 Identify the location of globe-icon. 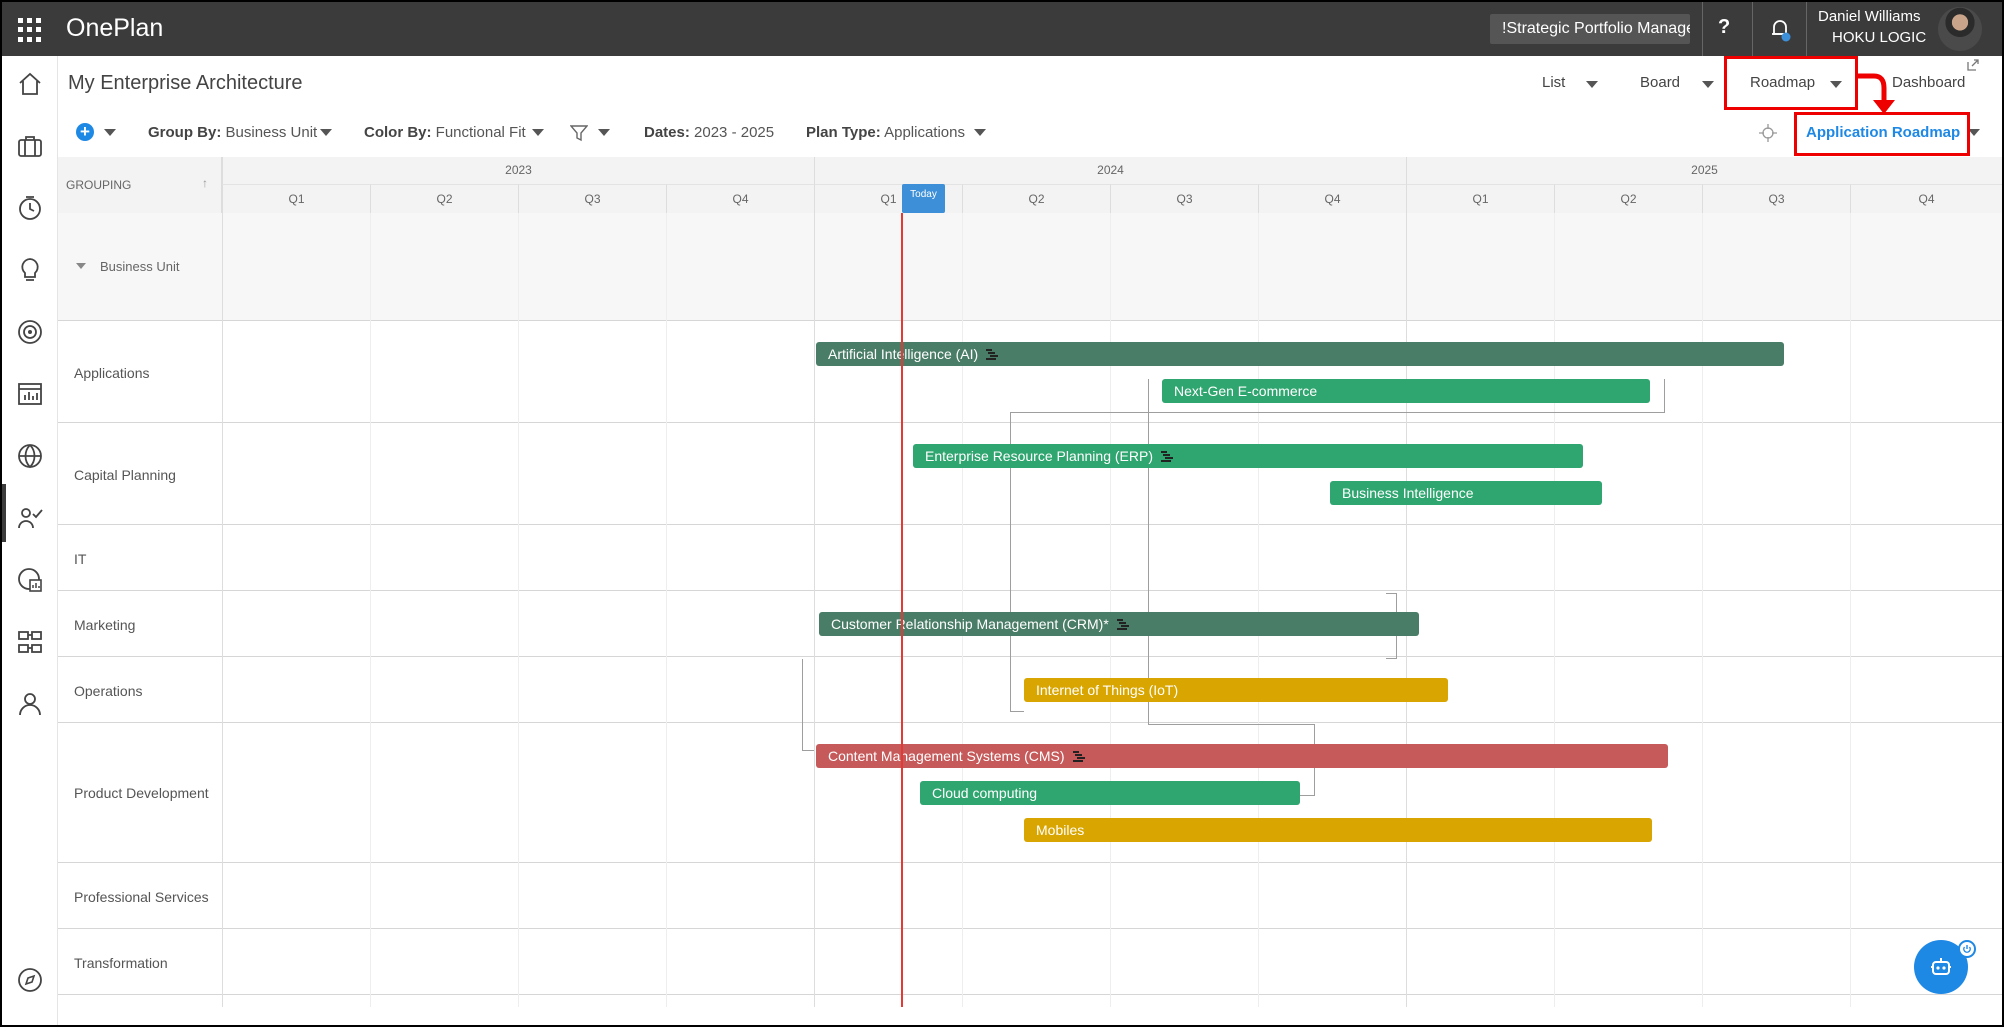
(30, 456).